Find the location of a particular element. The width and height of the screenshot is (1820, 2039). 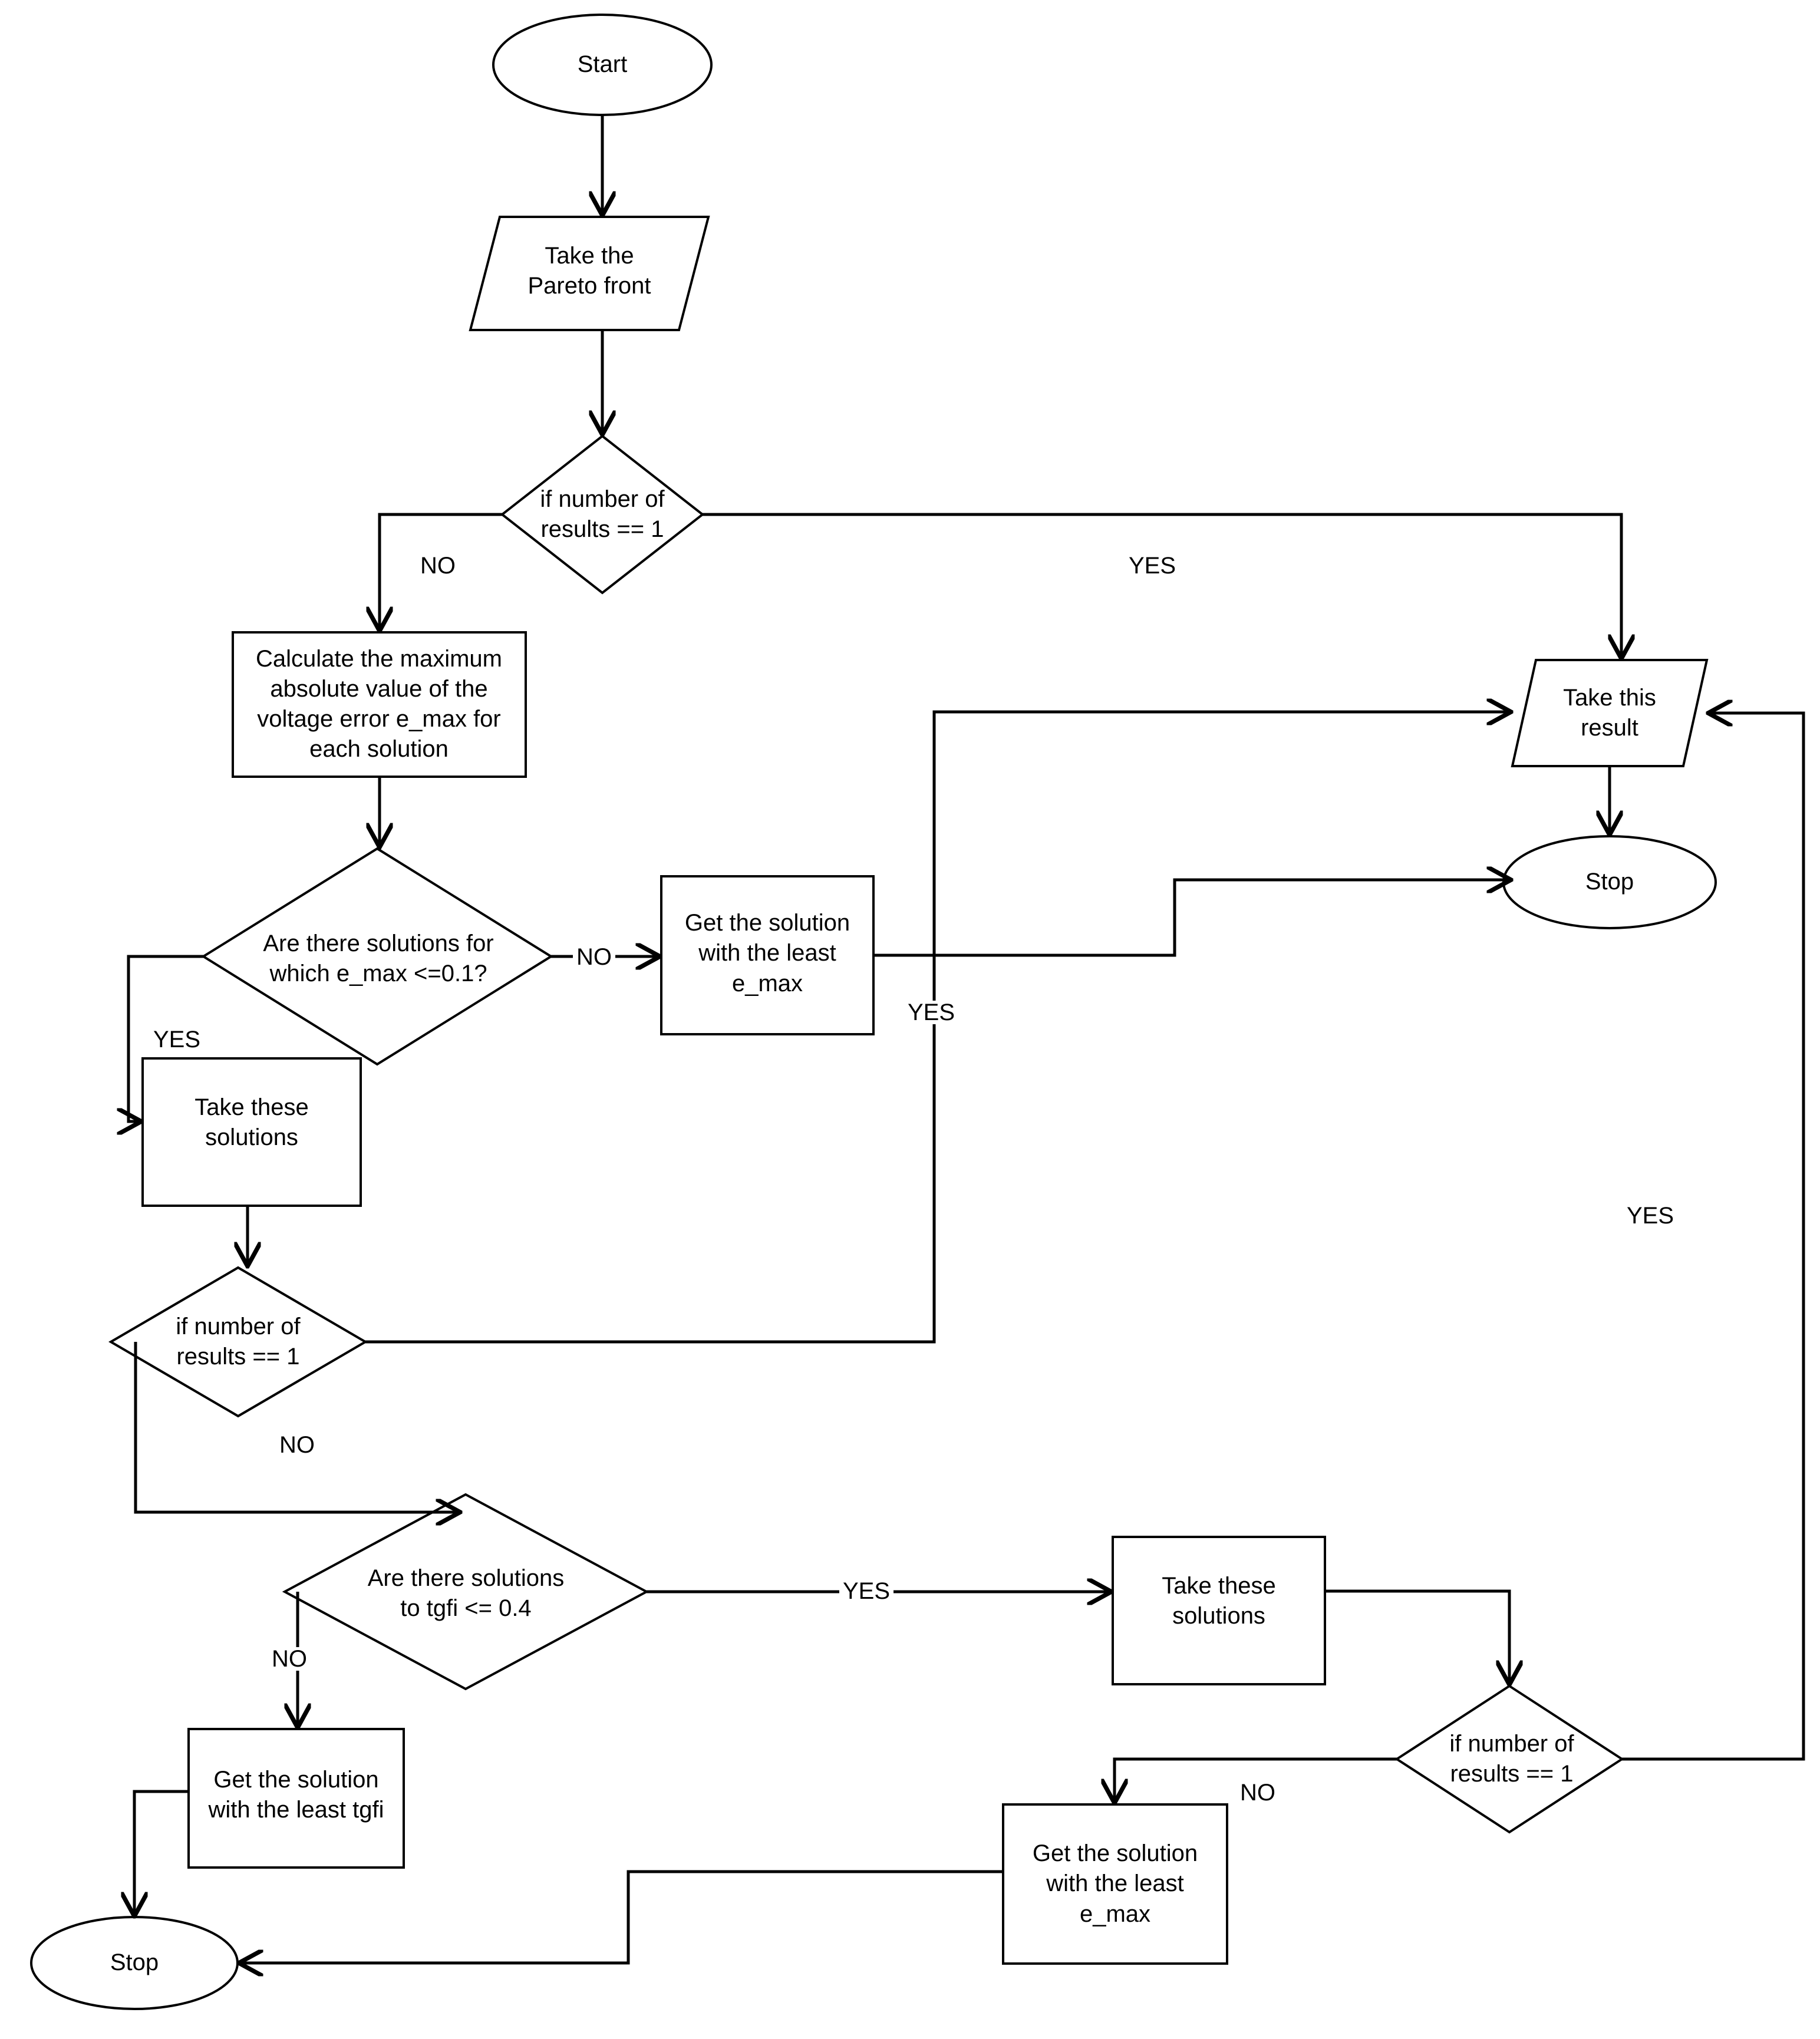

shape-if-results-bot is located at coordinates (1509, 1759).